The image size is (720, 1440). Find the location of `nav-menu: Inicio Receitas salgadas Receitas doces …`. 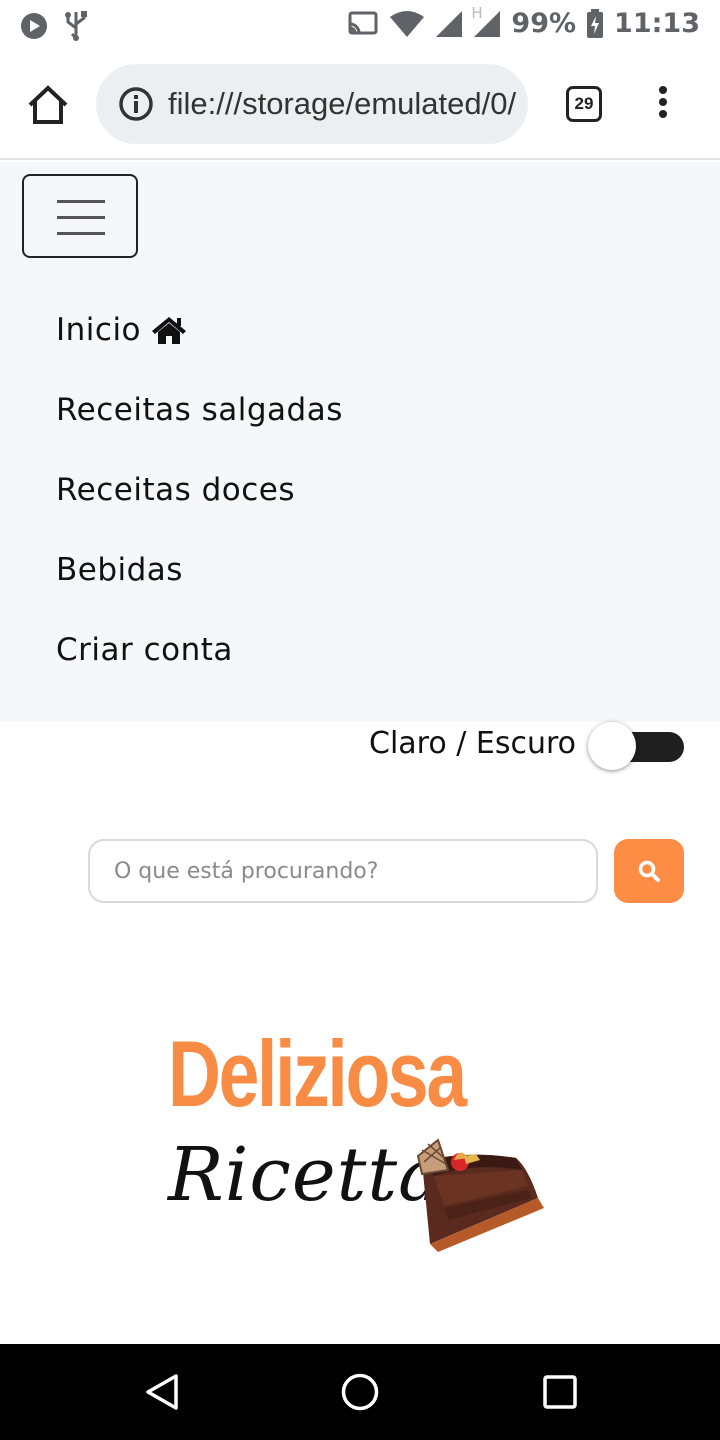

nav-menu: Inicio Receitas salgadas Receitas doces … is located at coordinates (199, 490).